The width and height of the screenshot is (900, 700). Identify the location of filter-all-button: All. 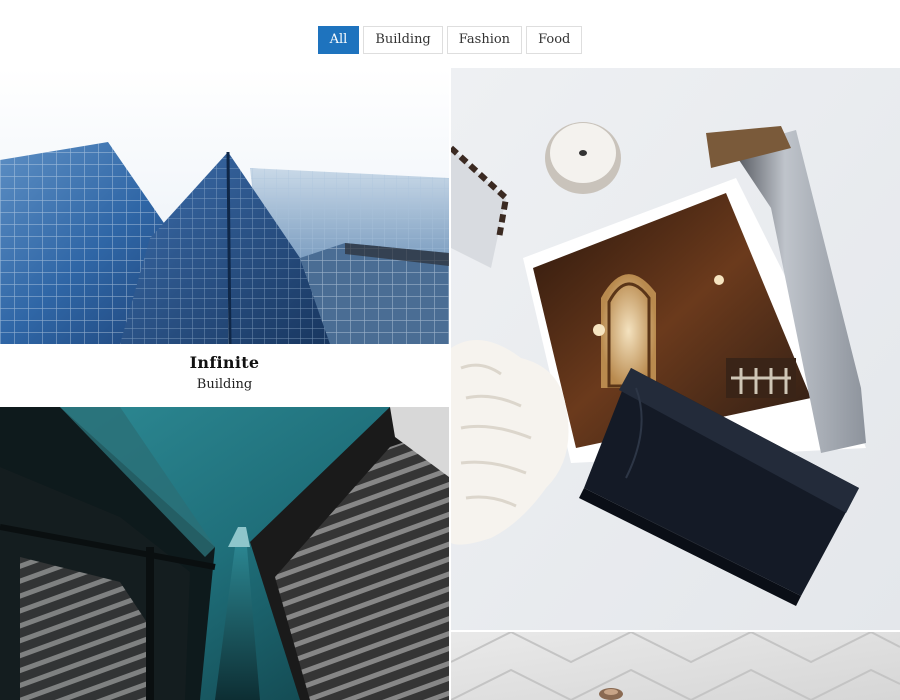
(338, 40).